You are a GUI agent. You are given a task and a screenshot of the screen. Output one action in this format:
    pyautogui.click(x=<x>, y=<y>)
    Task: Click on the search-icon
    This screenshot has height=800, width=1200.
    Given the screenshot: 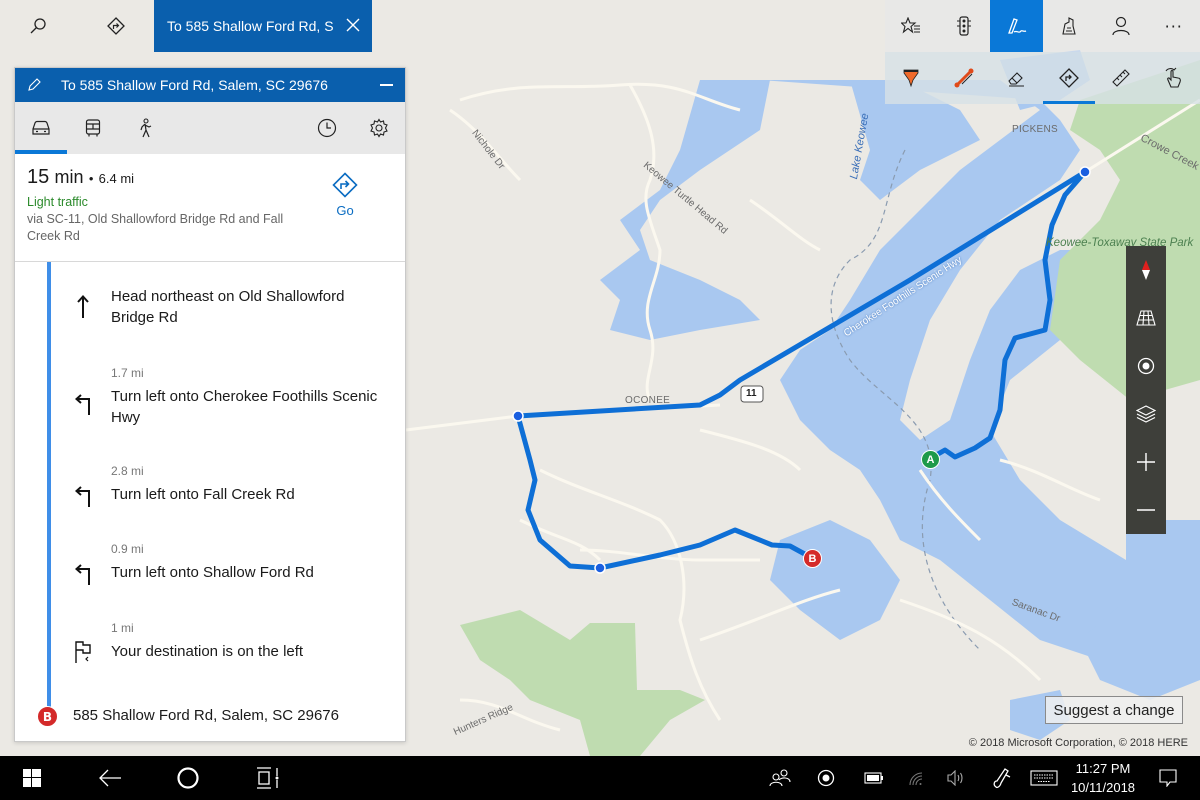 What is the action you would take?
    pyautogui.click(x=38, y=26)
    